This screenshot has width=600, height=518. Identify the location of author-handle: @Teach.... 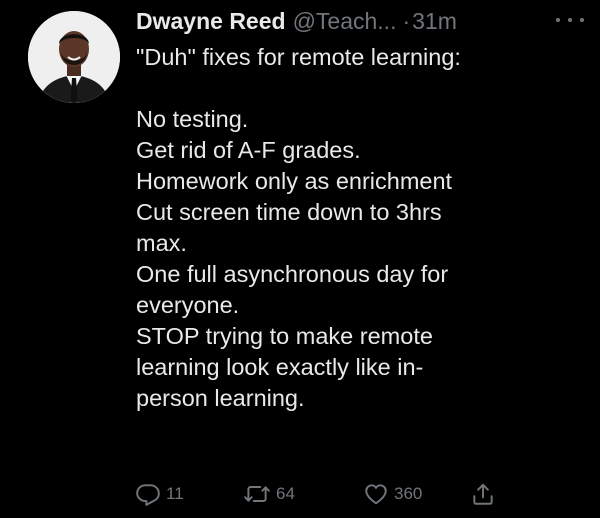
(345, 21).